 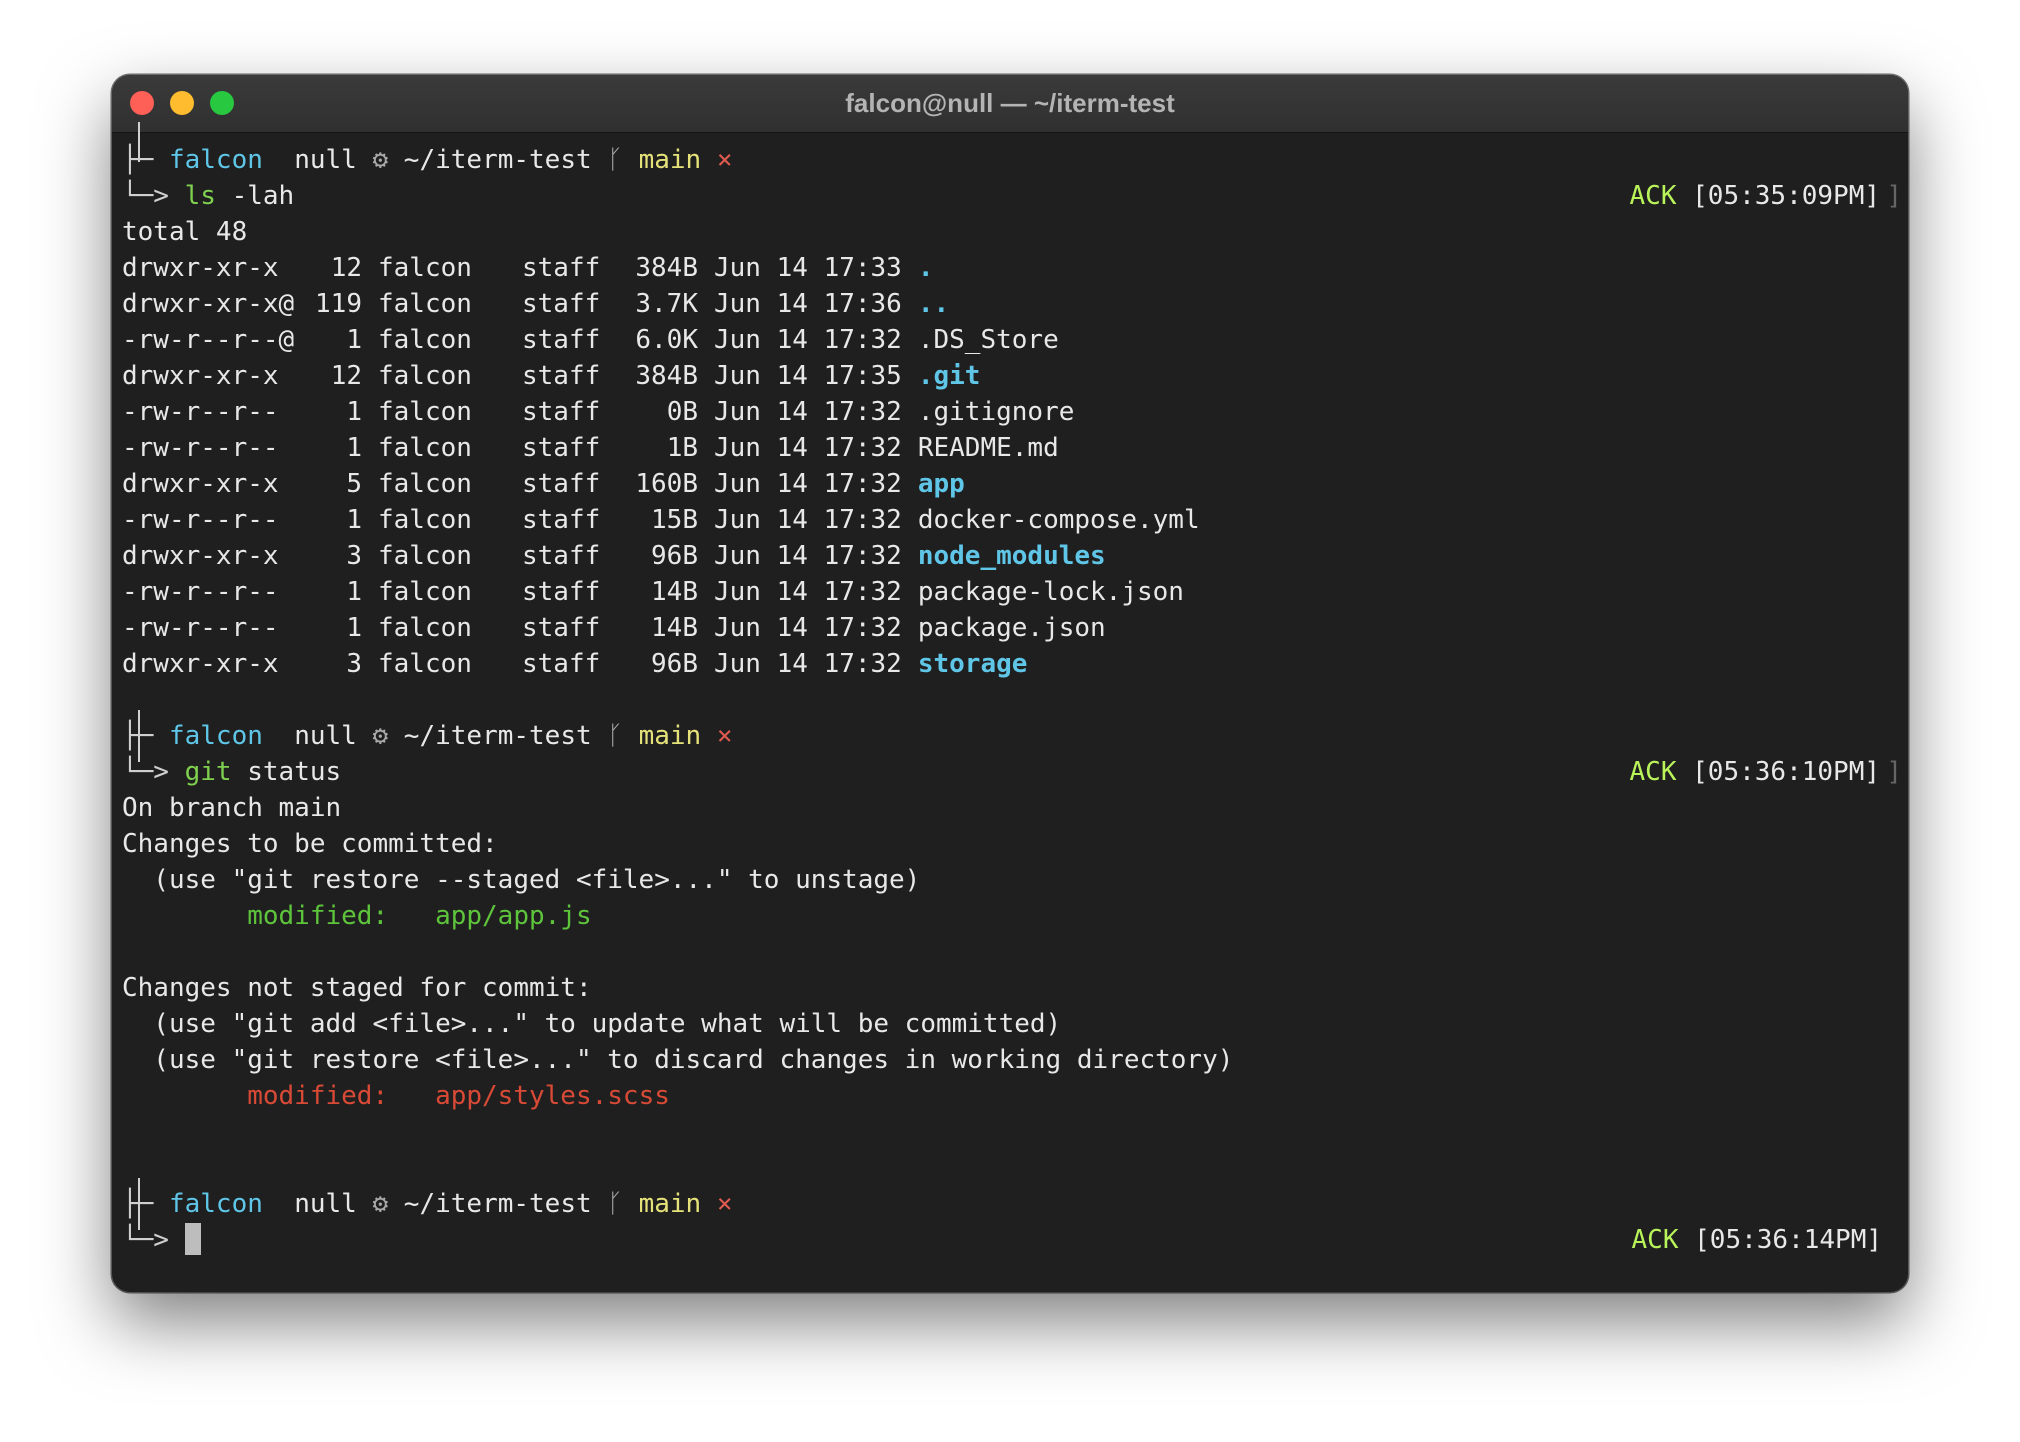 What do you see at coordinates (1058, 520) in the screenshot?
I see `ls-name: docker-compose.yml` at bounding box center [1058, 520].